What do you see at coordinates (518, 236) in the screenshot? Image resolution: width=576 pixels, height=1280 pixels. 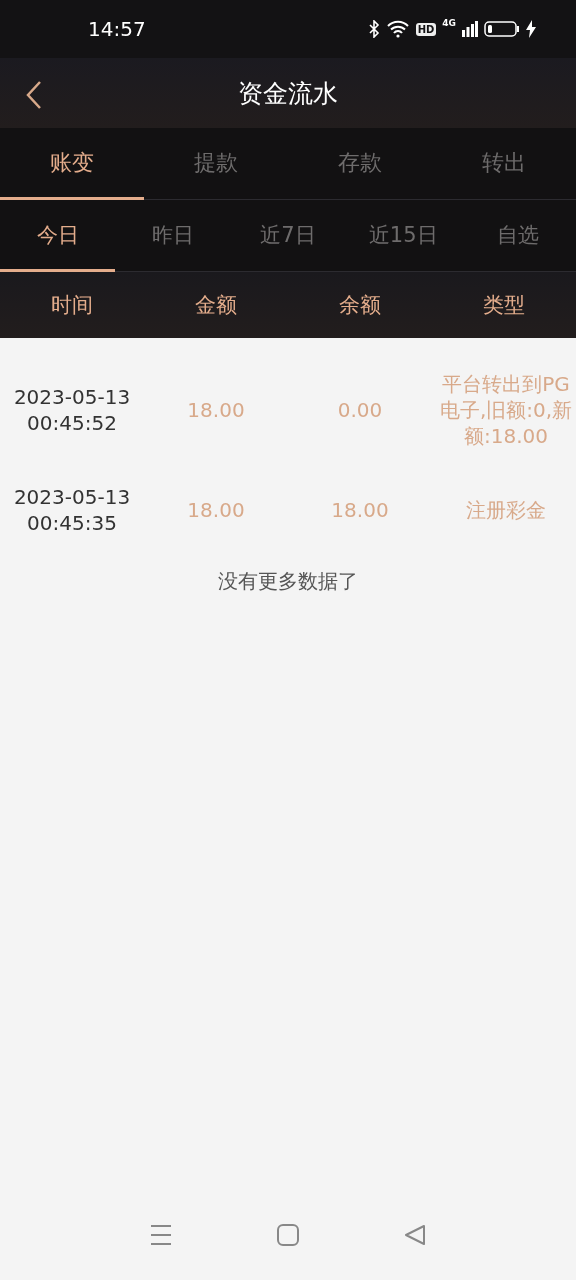 I see `period-tab: 自选` at bounding box center [518, 236].